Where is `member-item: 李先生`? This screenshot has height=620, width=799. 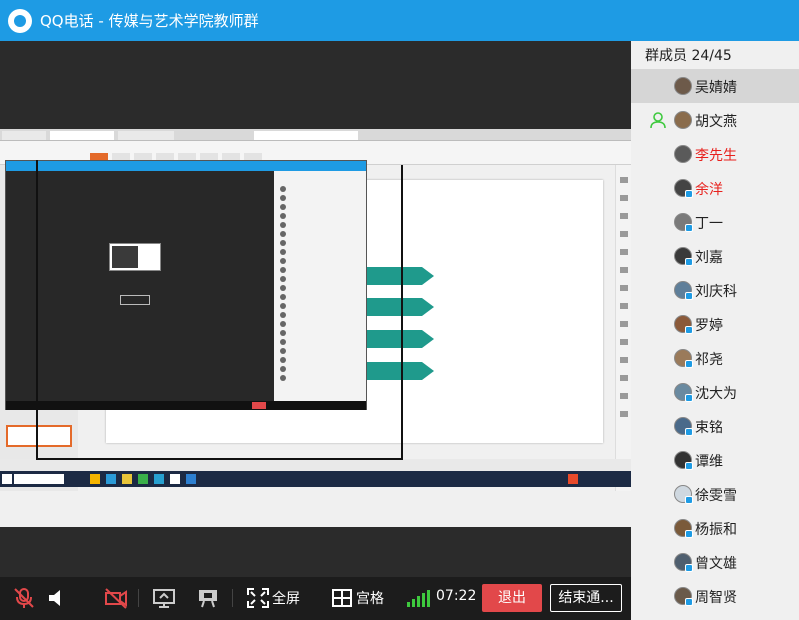 member-item: 李先生 is located at coordinates (715, 154).